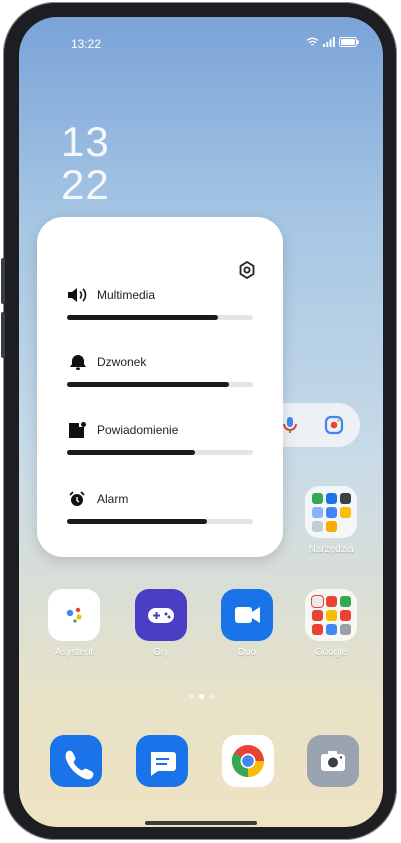 Image resolution: width=401 pixels, height=843 pixels. I want to click on page-dot-active, so click(201, 696).